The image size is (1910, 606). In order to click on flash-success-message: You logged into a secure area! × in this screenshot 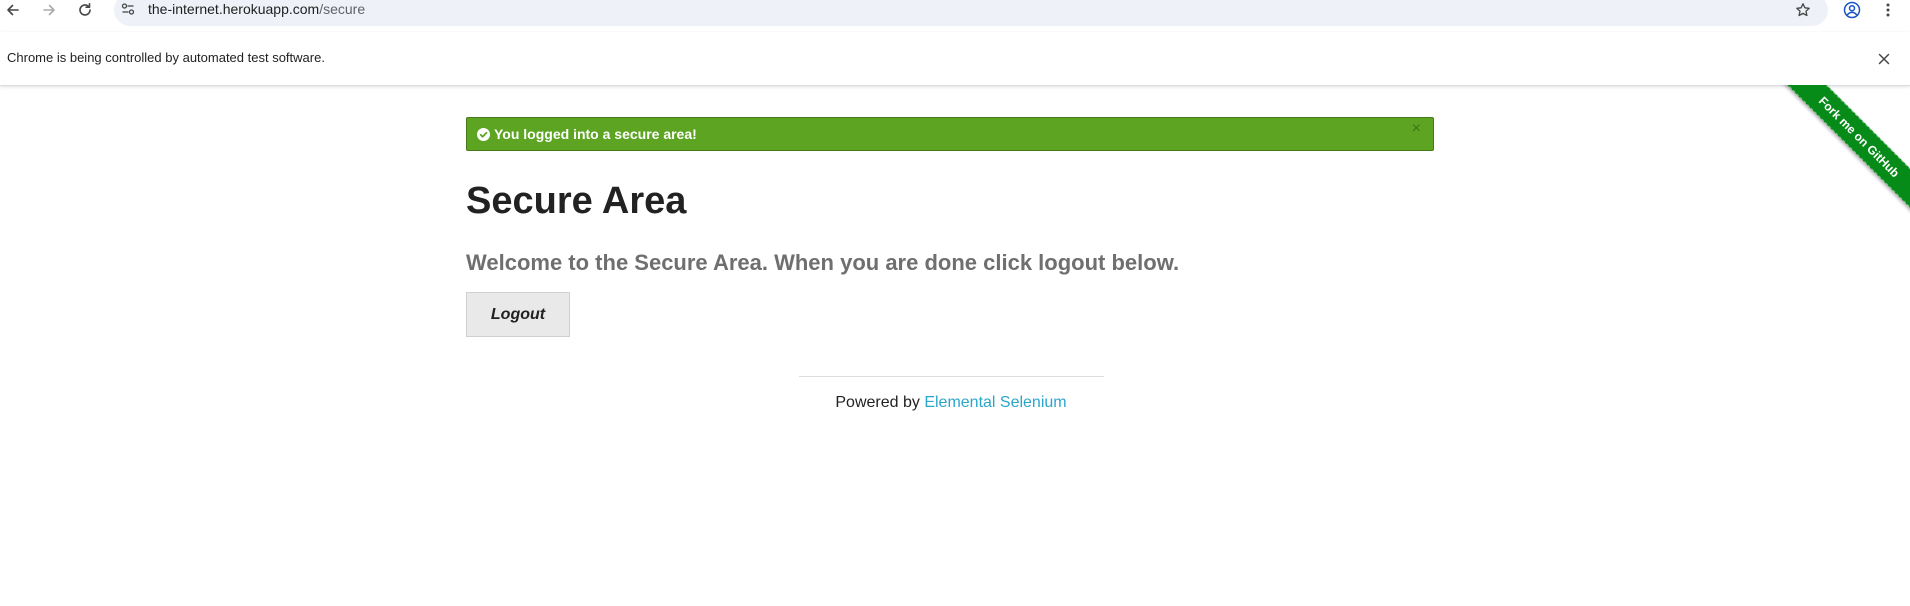, I will do `click(950, 134)`.